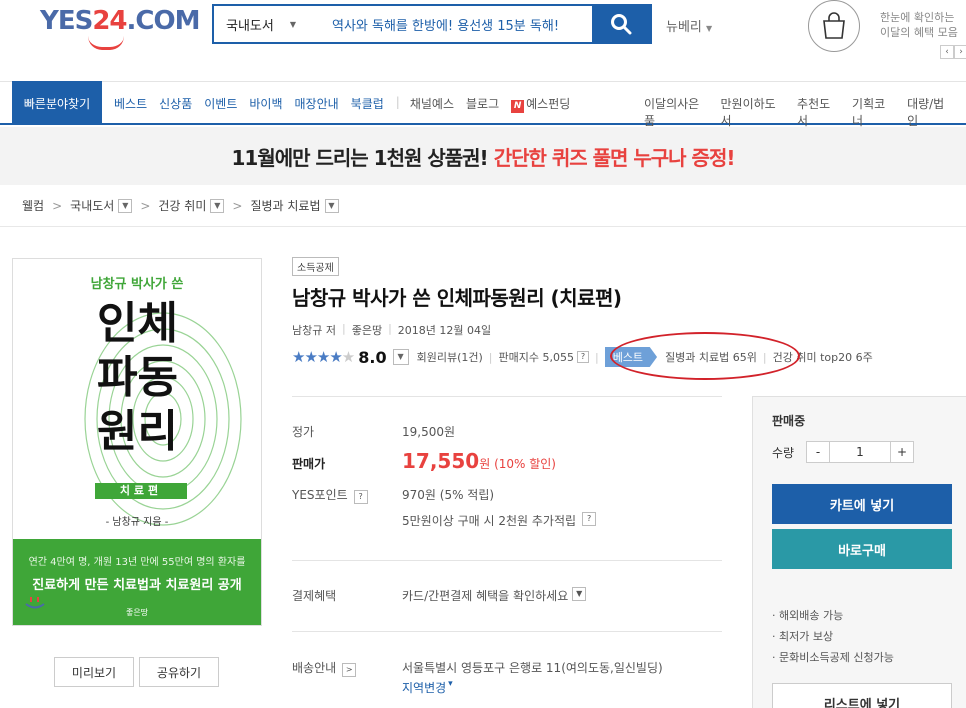  What do you see at coordinates (314, 668) in the screenshot?
I see `shipping-label: 배송안내` at bounding box center [314, 668].